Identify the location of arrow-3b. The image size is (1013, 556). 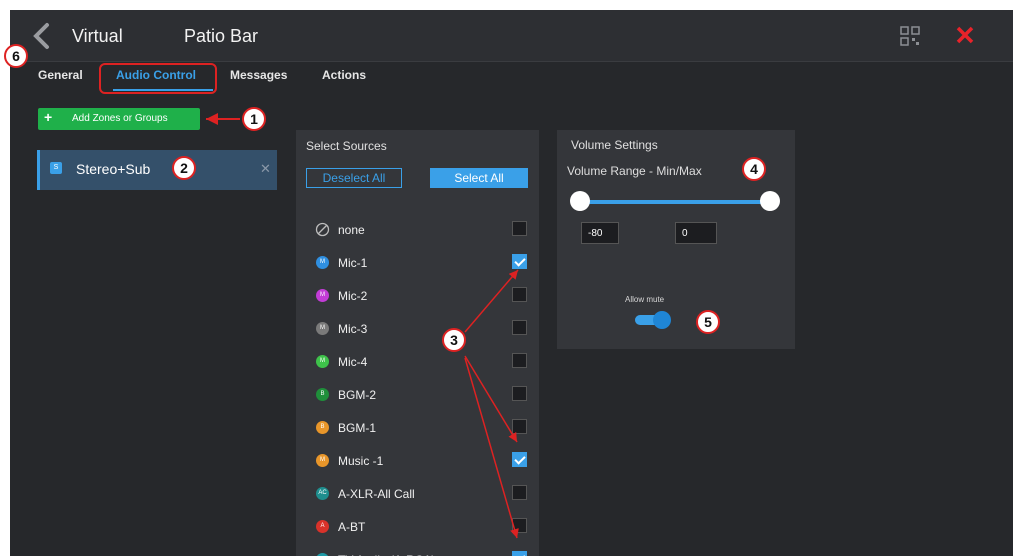
(491, 399).